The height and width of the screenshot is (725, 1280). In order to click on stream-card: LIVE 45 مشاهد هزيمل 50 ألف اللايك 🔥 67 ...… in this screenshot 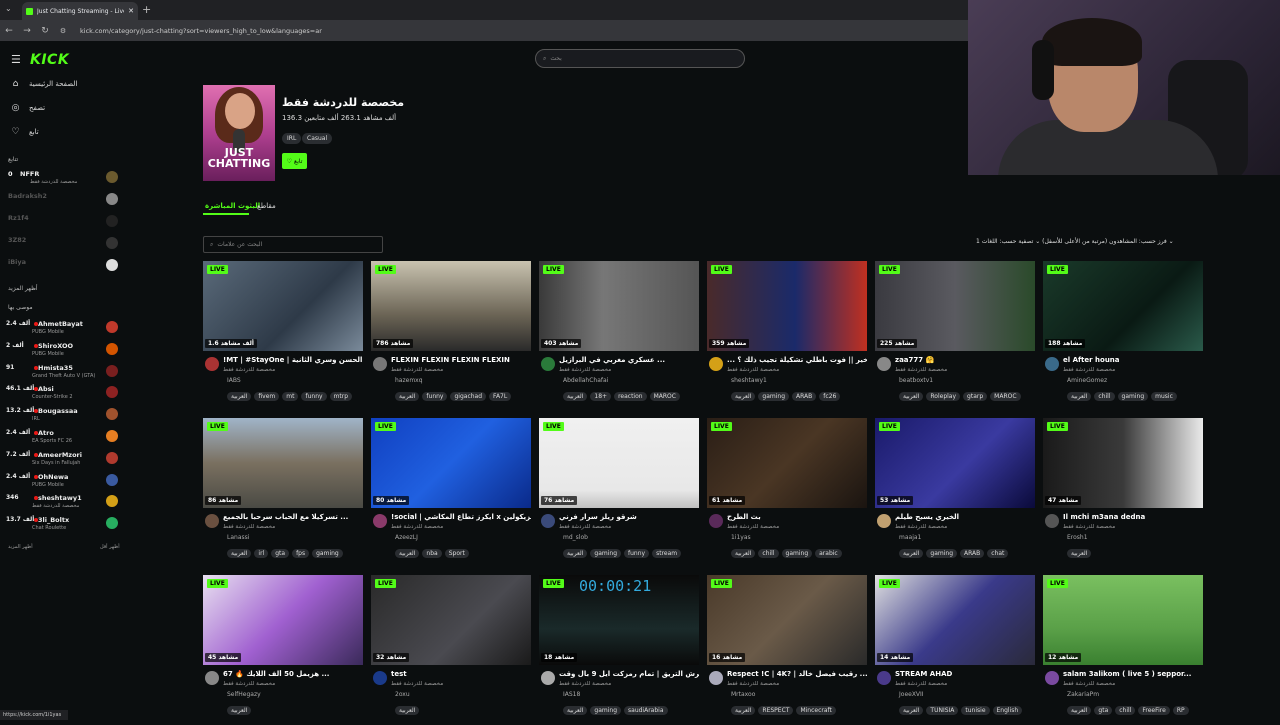, I will do `click(283, 650)`.